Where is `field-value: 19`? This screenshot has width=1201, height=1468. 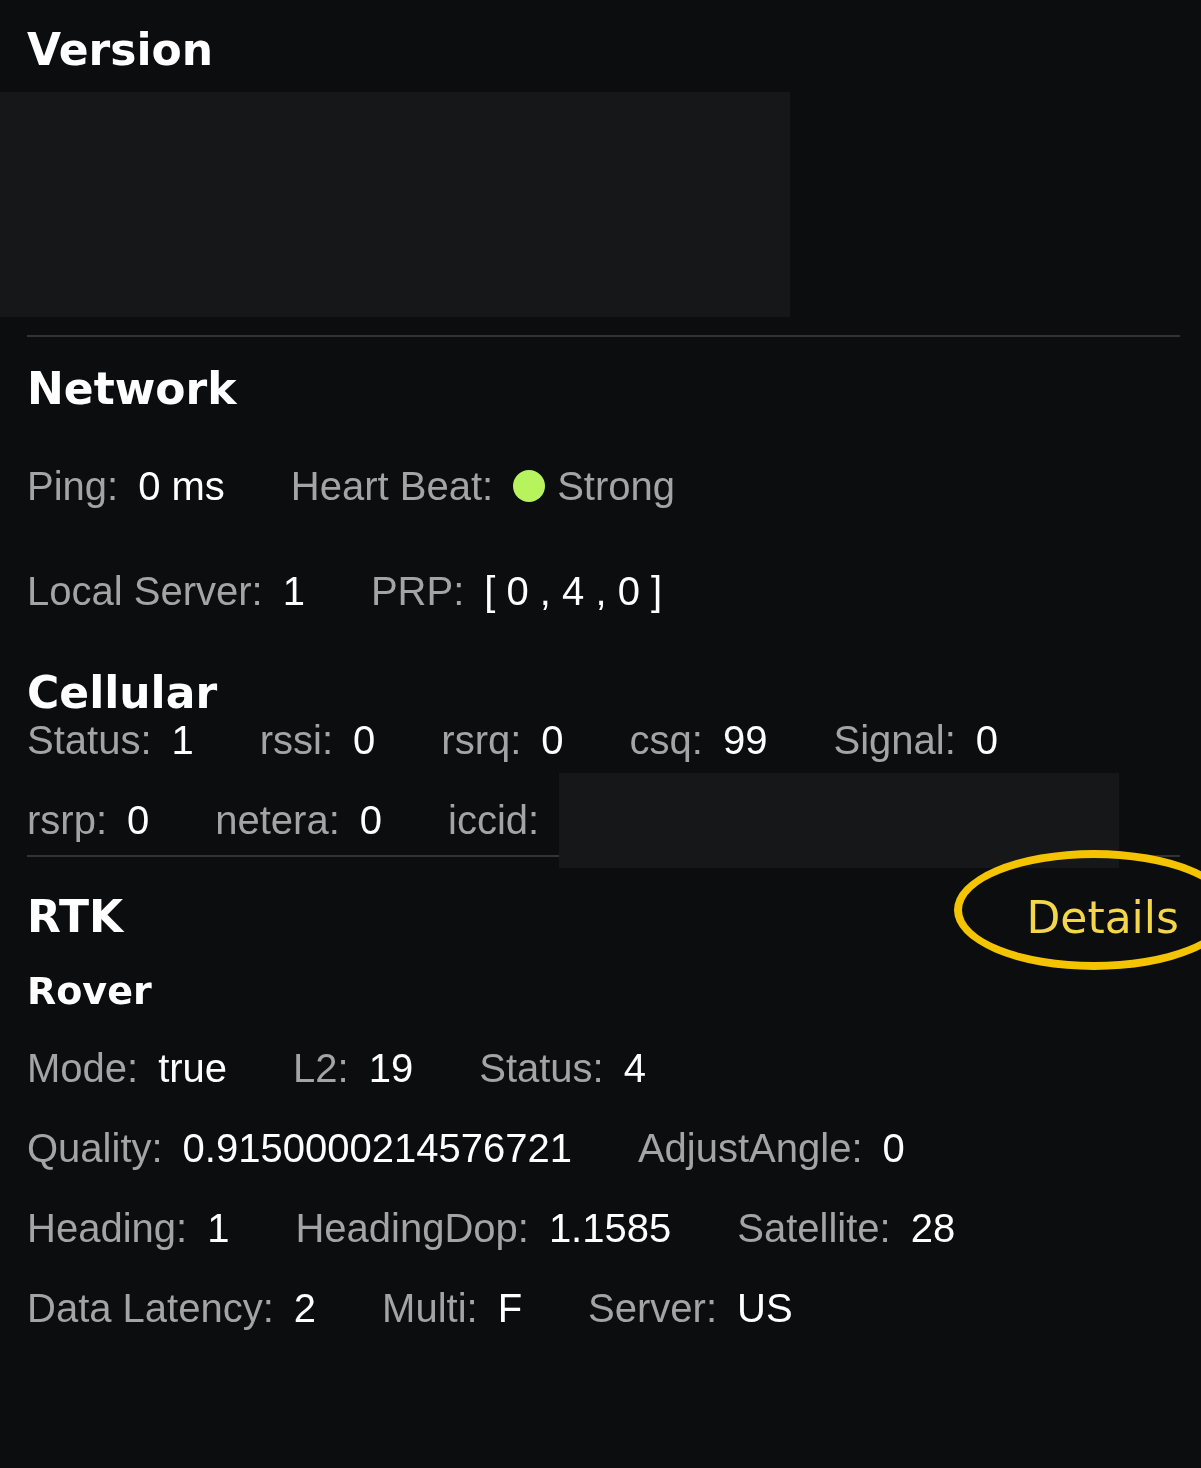 field-value: 19 is located at coordinates (391, 1068).